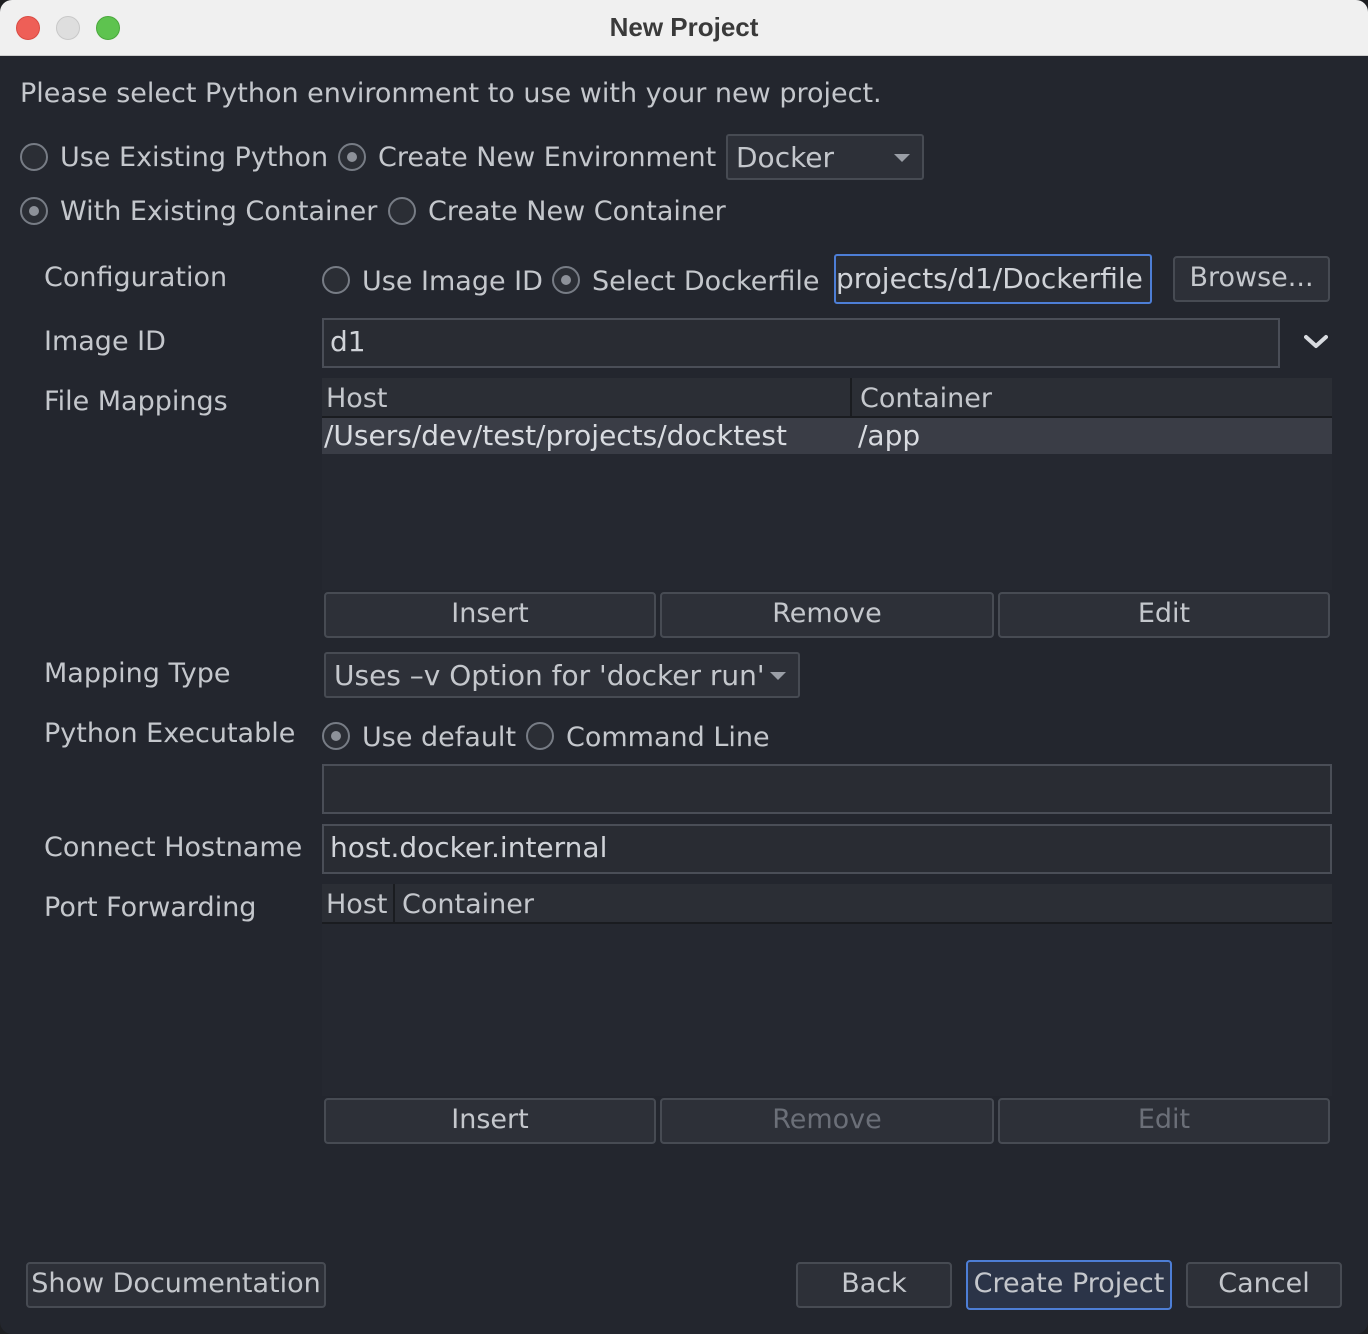 The width and height of the screenshot is (1368, 1334). I want to click on configuration-label: Configuration, so click(136, 277).